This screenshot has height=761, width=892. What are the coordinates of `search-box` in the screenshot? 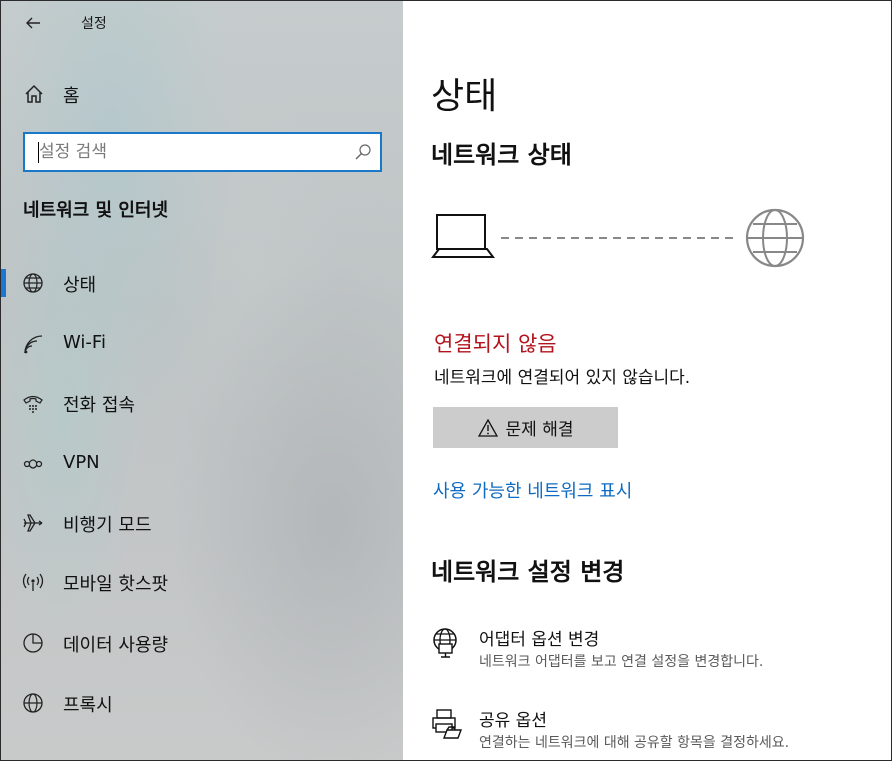 It's located at (202, 152).